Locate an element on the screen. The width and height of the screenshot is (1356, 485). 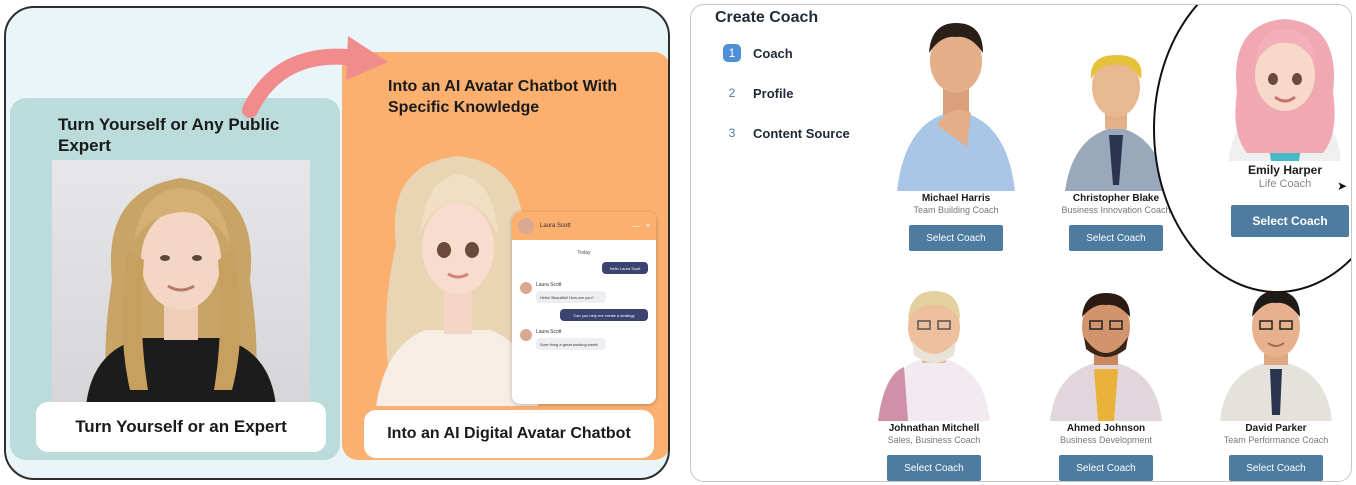
chat-header: Laura Scott — × is located at coordinates (584, 227).